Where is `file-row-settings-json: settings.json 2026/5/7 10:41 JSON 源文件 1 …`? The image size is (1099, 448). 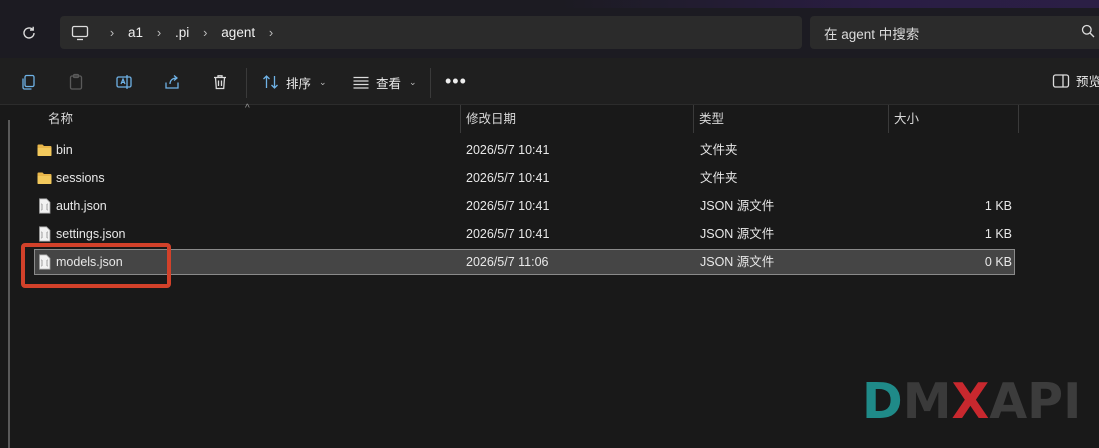 file-row-settings-json: settings.json 2026/5/7 10:41 JSON 源文件 1 … is located at coordinates (524, 234).